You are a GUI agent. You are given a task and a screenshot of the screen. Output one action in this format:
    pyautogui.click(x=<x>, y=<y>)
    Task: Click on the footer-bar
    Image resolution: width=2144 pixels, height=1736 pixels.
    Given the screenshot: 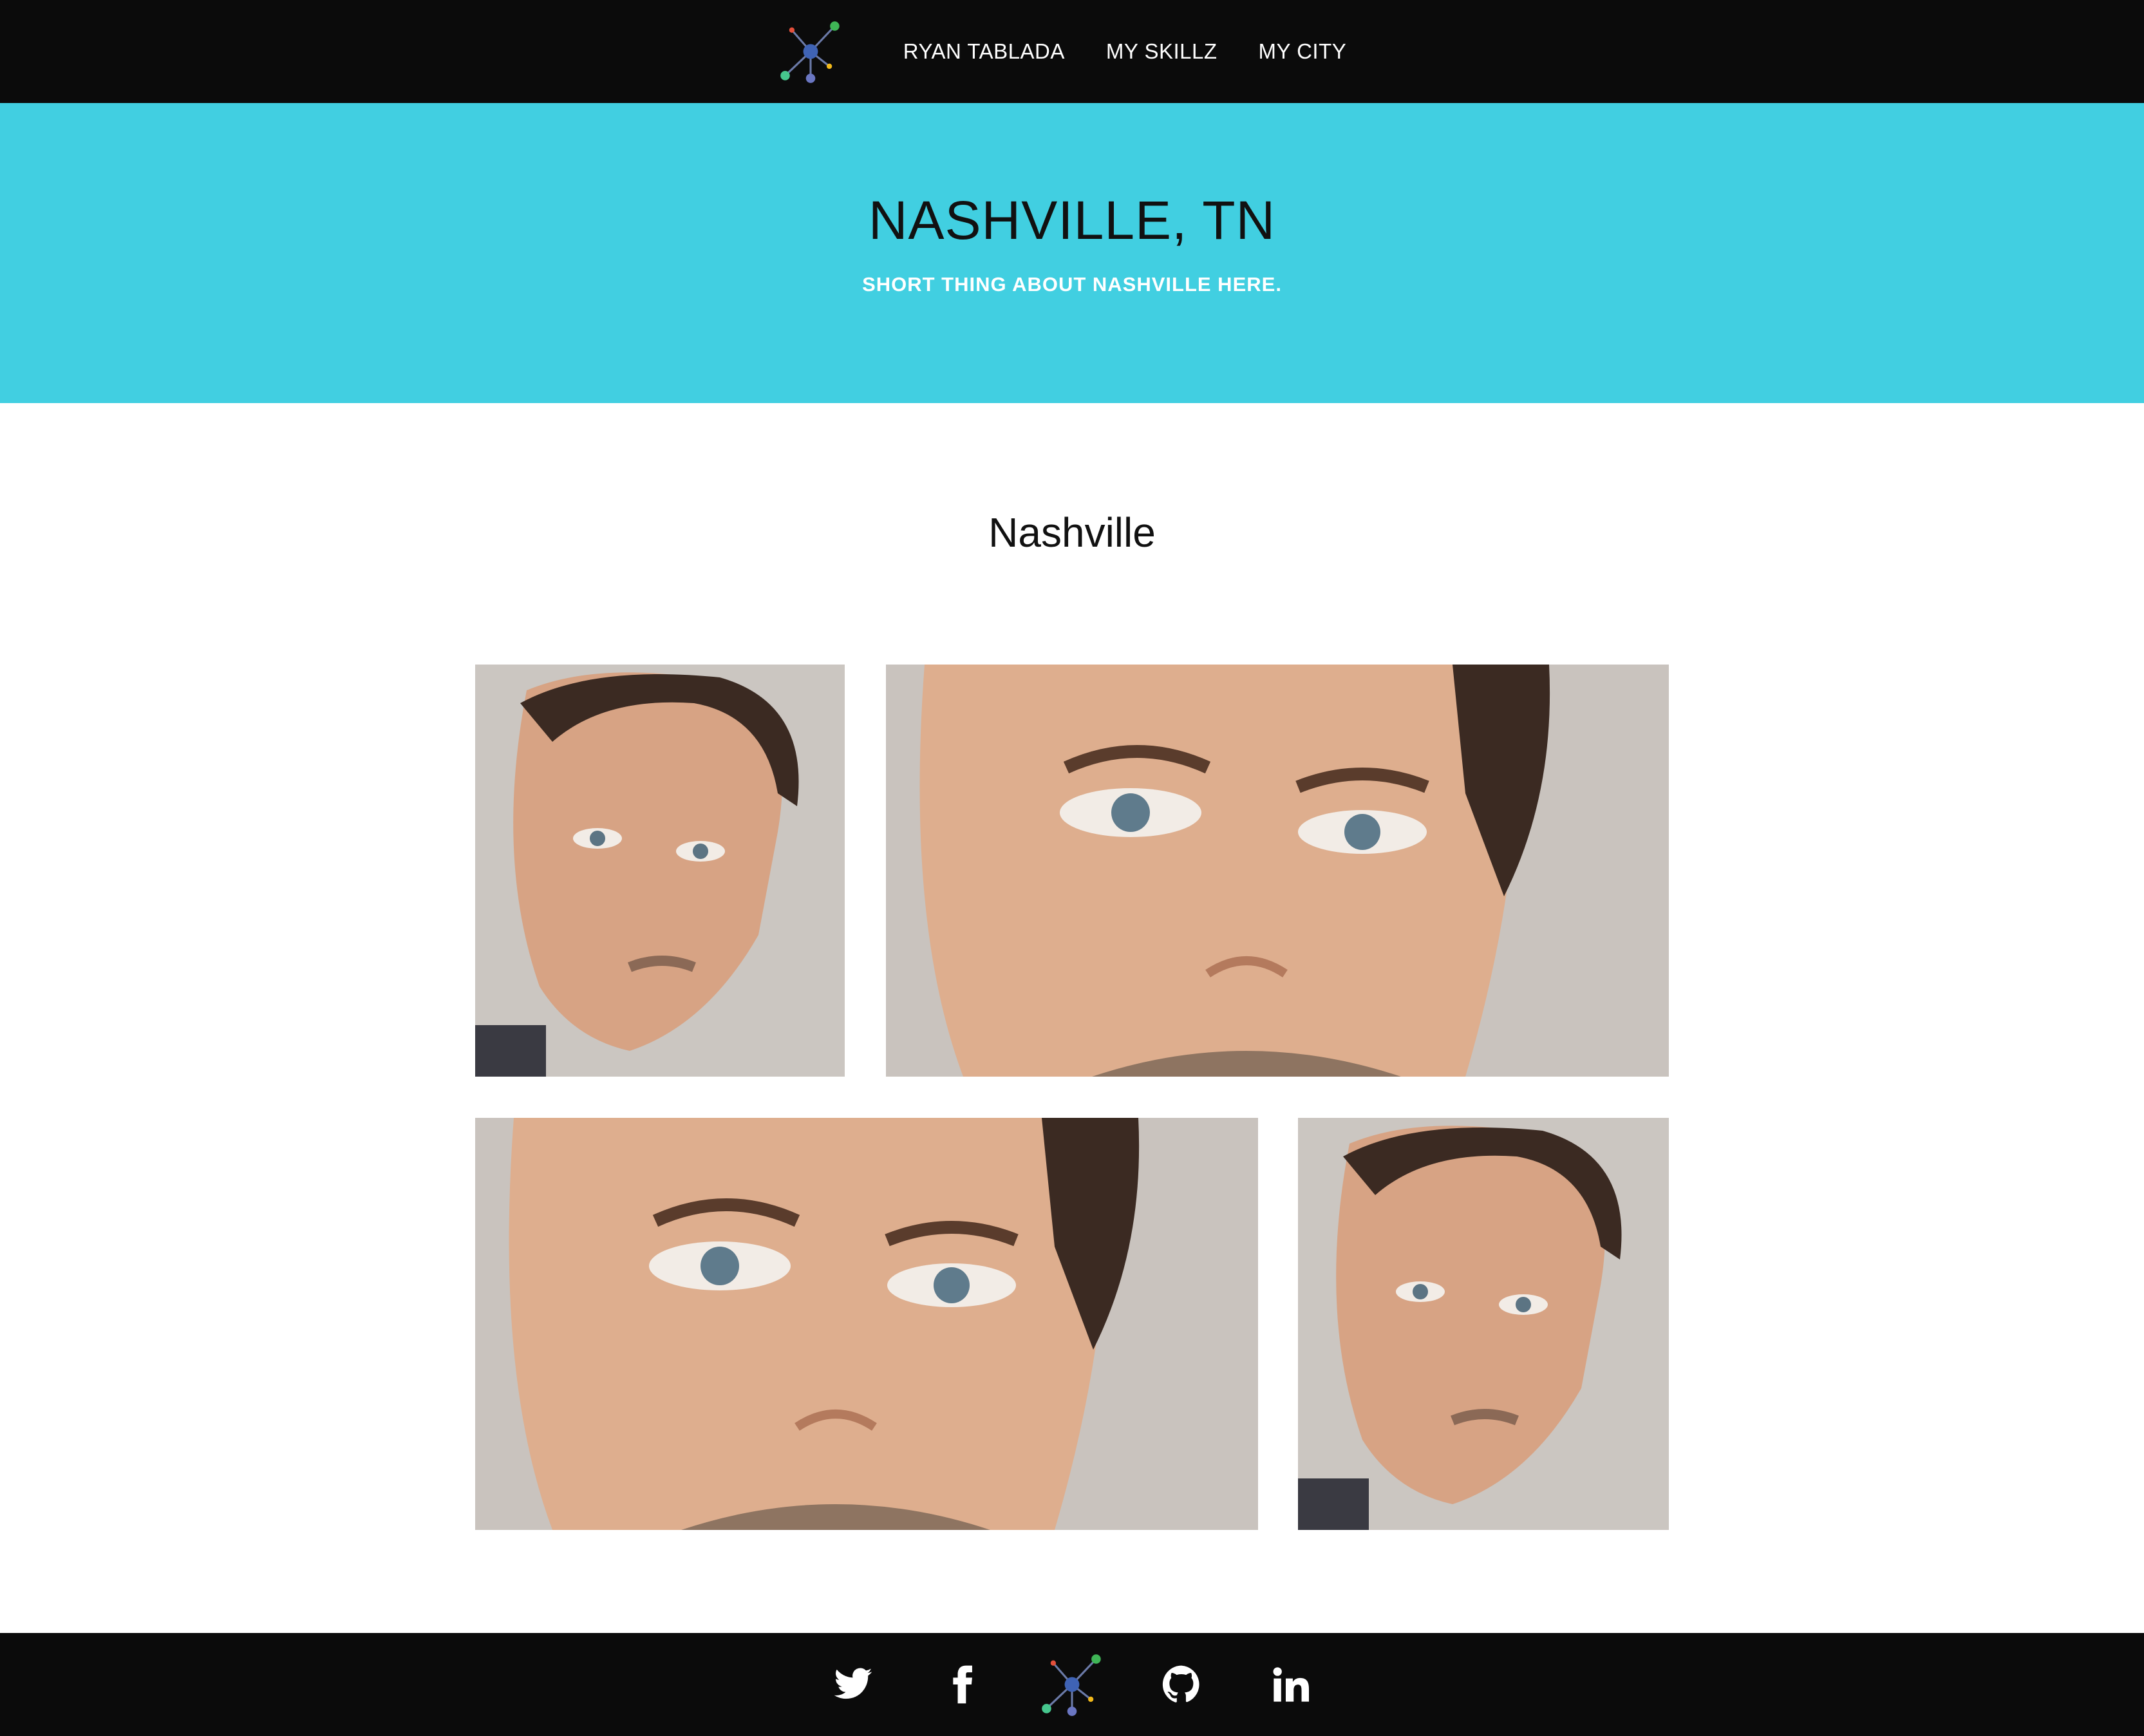 What is the action you would take?
    pyautogui.click(x=1072, y=1685)
    